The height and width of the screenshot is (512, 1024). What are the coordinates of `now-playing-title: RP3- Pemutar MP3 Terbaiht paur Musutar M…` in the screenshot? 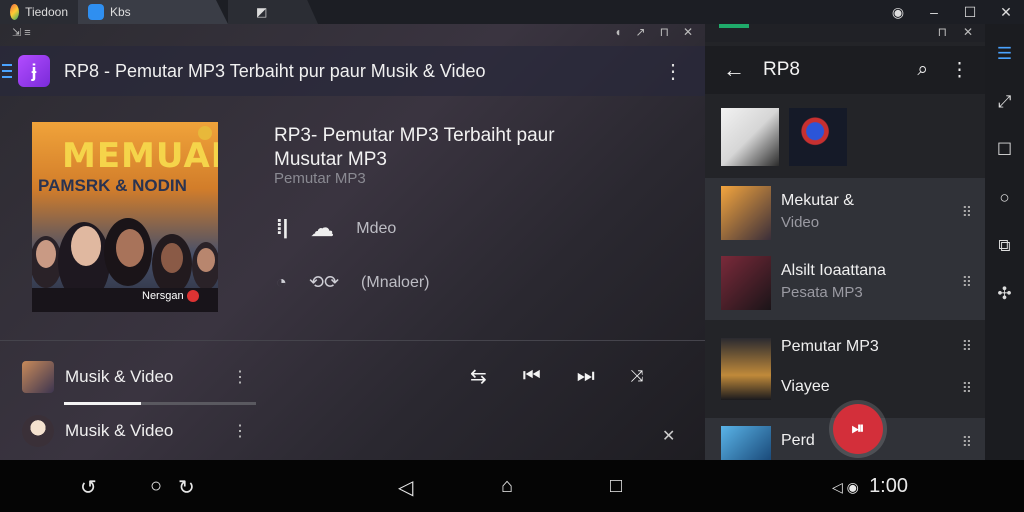 It's located at (414, 147).